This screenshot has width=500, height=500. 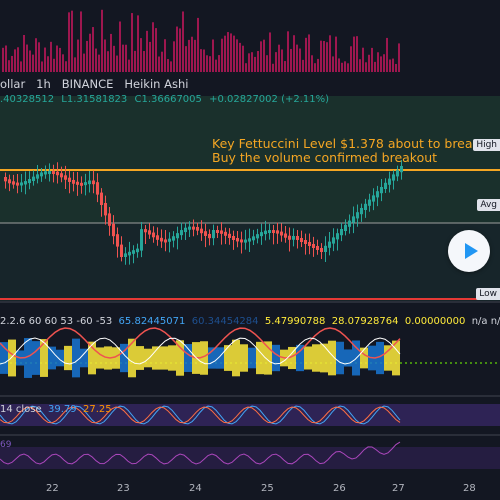 What do you see at coordinates (435, 321) in the screenshot?
I see `indicator1-value-5: 0.00000000` at bounding box center [435, 321].